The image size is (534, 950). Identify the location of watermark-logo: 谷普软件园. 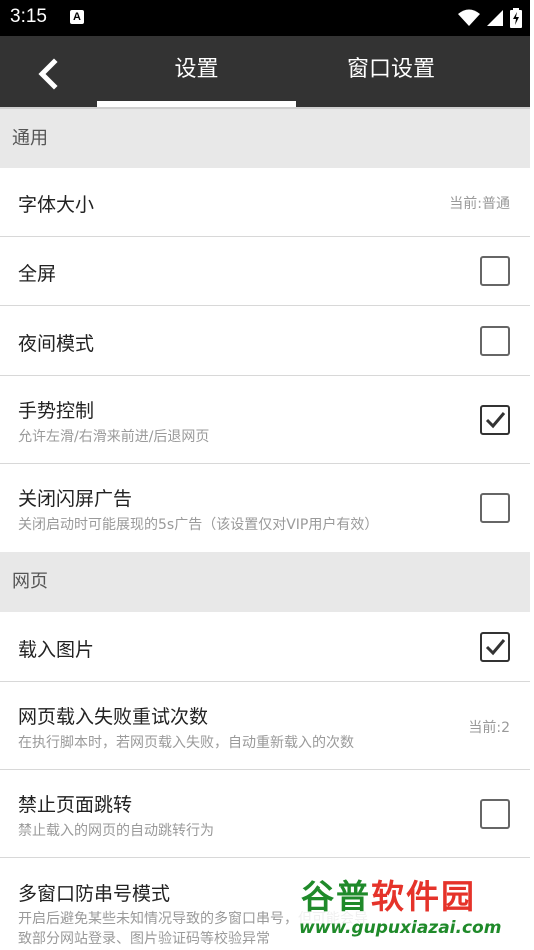
(388, 894).